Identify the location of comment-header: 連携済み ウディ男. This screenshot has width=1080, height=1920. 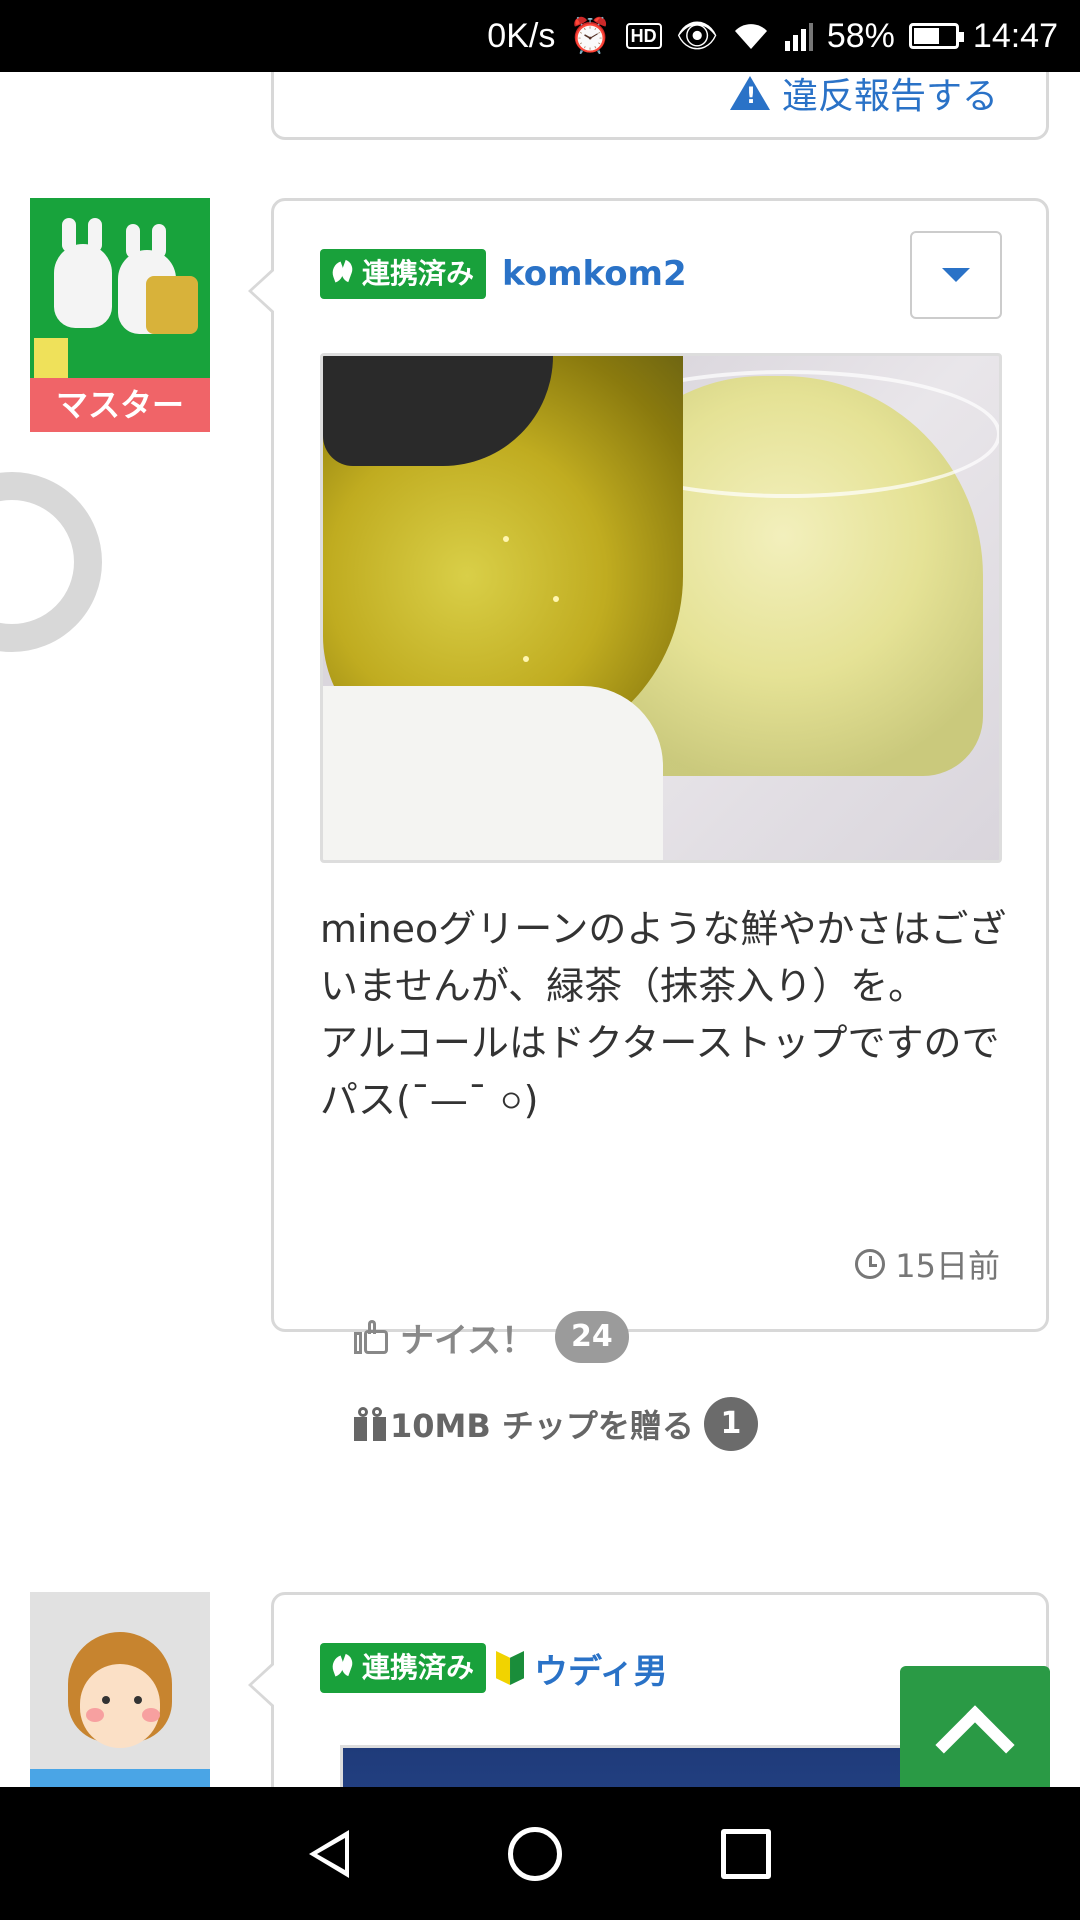
(494, 1668).